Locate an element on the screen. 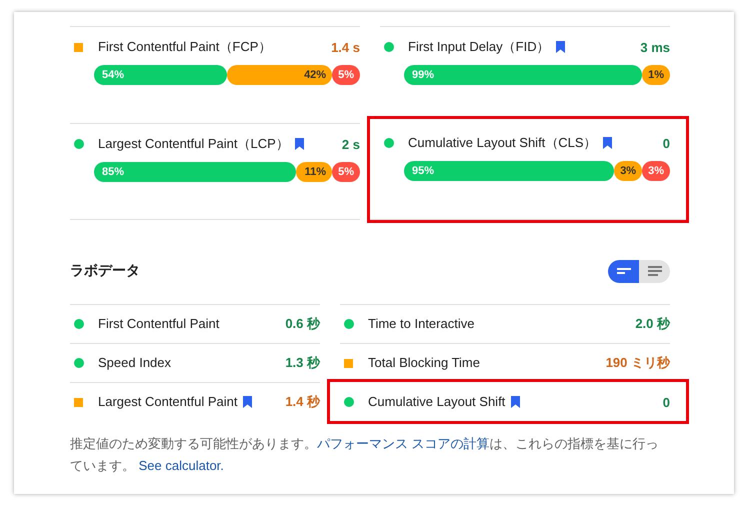 This screenshot has height=508, width=748. metric-name: Cumulative Layout Shift（CLS） is located at coordinates (535, 143).